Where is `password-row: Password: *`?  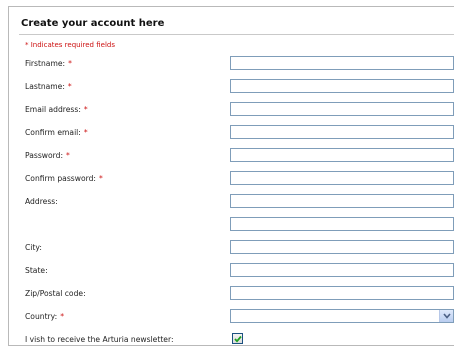 password-row: Password: * is located at coordinates (239, 156).